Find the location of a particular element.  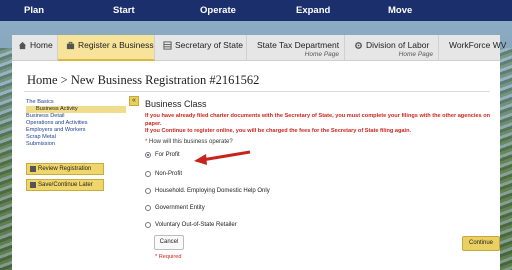

business-class-question: * How will this business operate? is located at coordinates (189, 142).